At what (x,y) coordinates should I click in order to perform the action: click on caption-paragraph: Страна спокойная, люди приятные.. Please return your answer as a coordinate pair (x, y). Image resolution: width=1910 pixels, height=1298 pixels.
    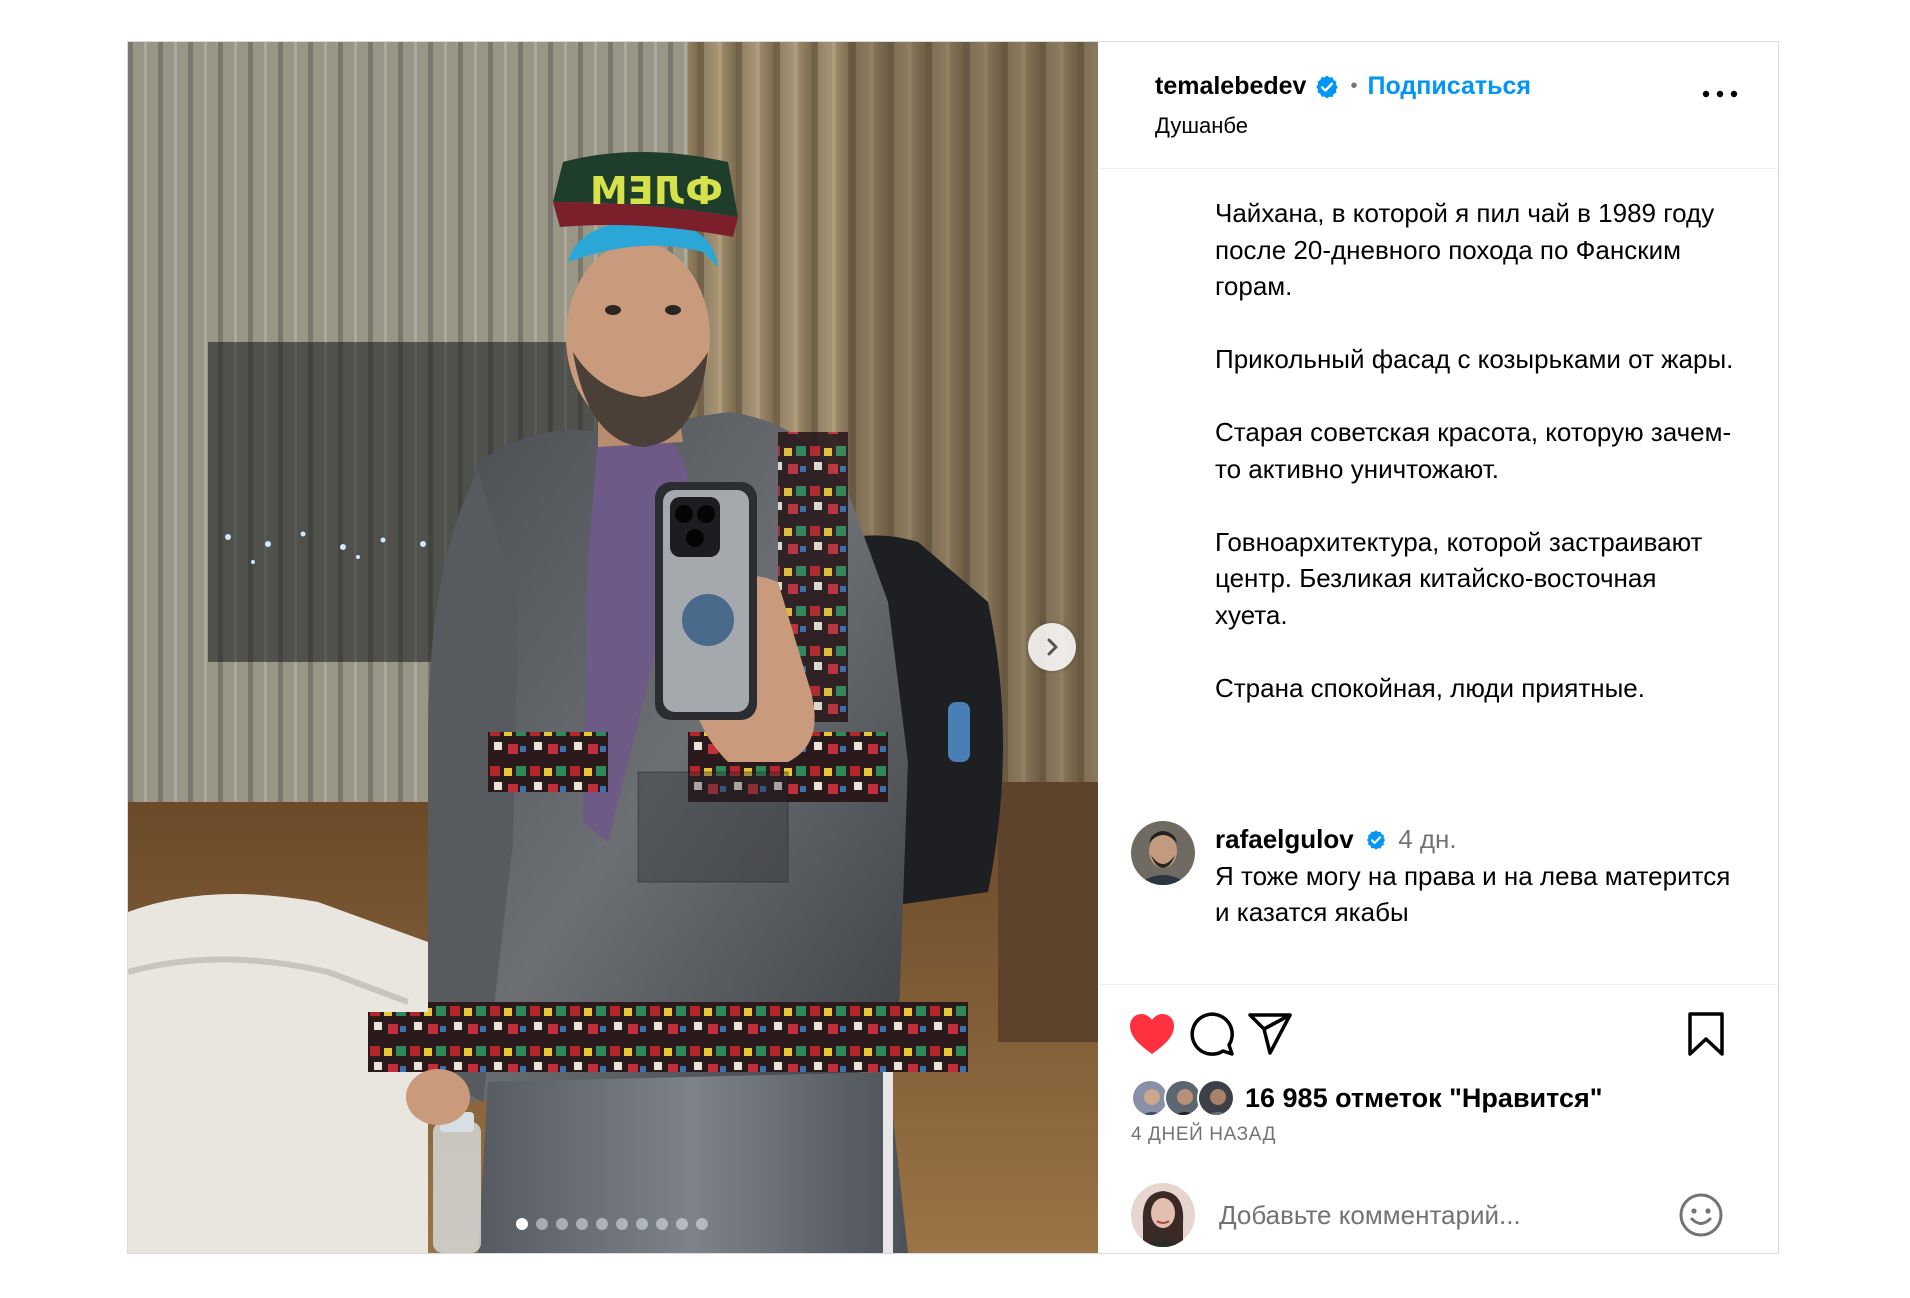
    Looking at the image, I should click on (1430, 687).